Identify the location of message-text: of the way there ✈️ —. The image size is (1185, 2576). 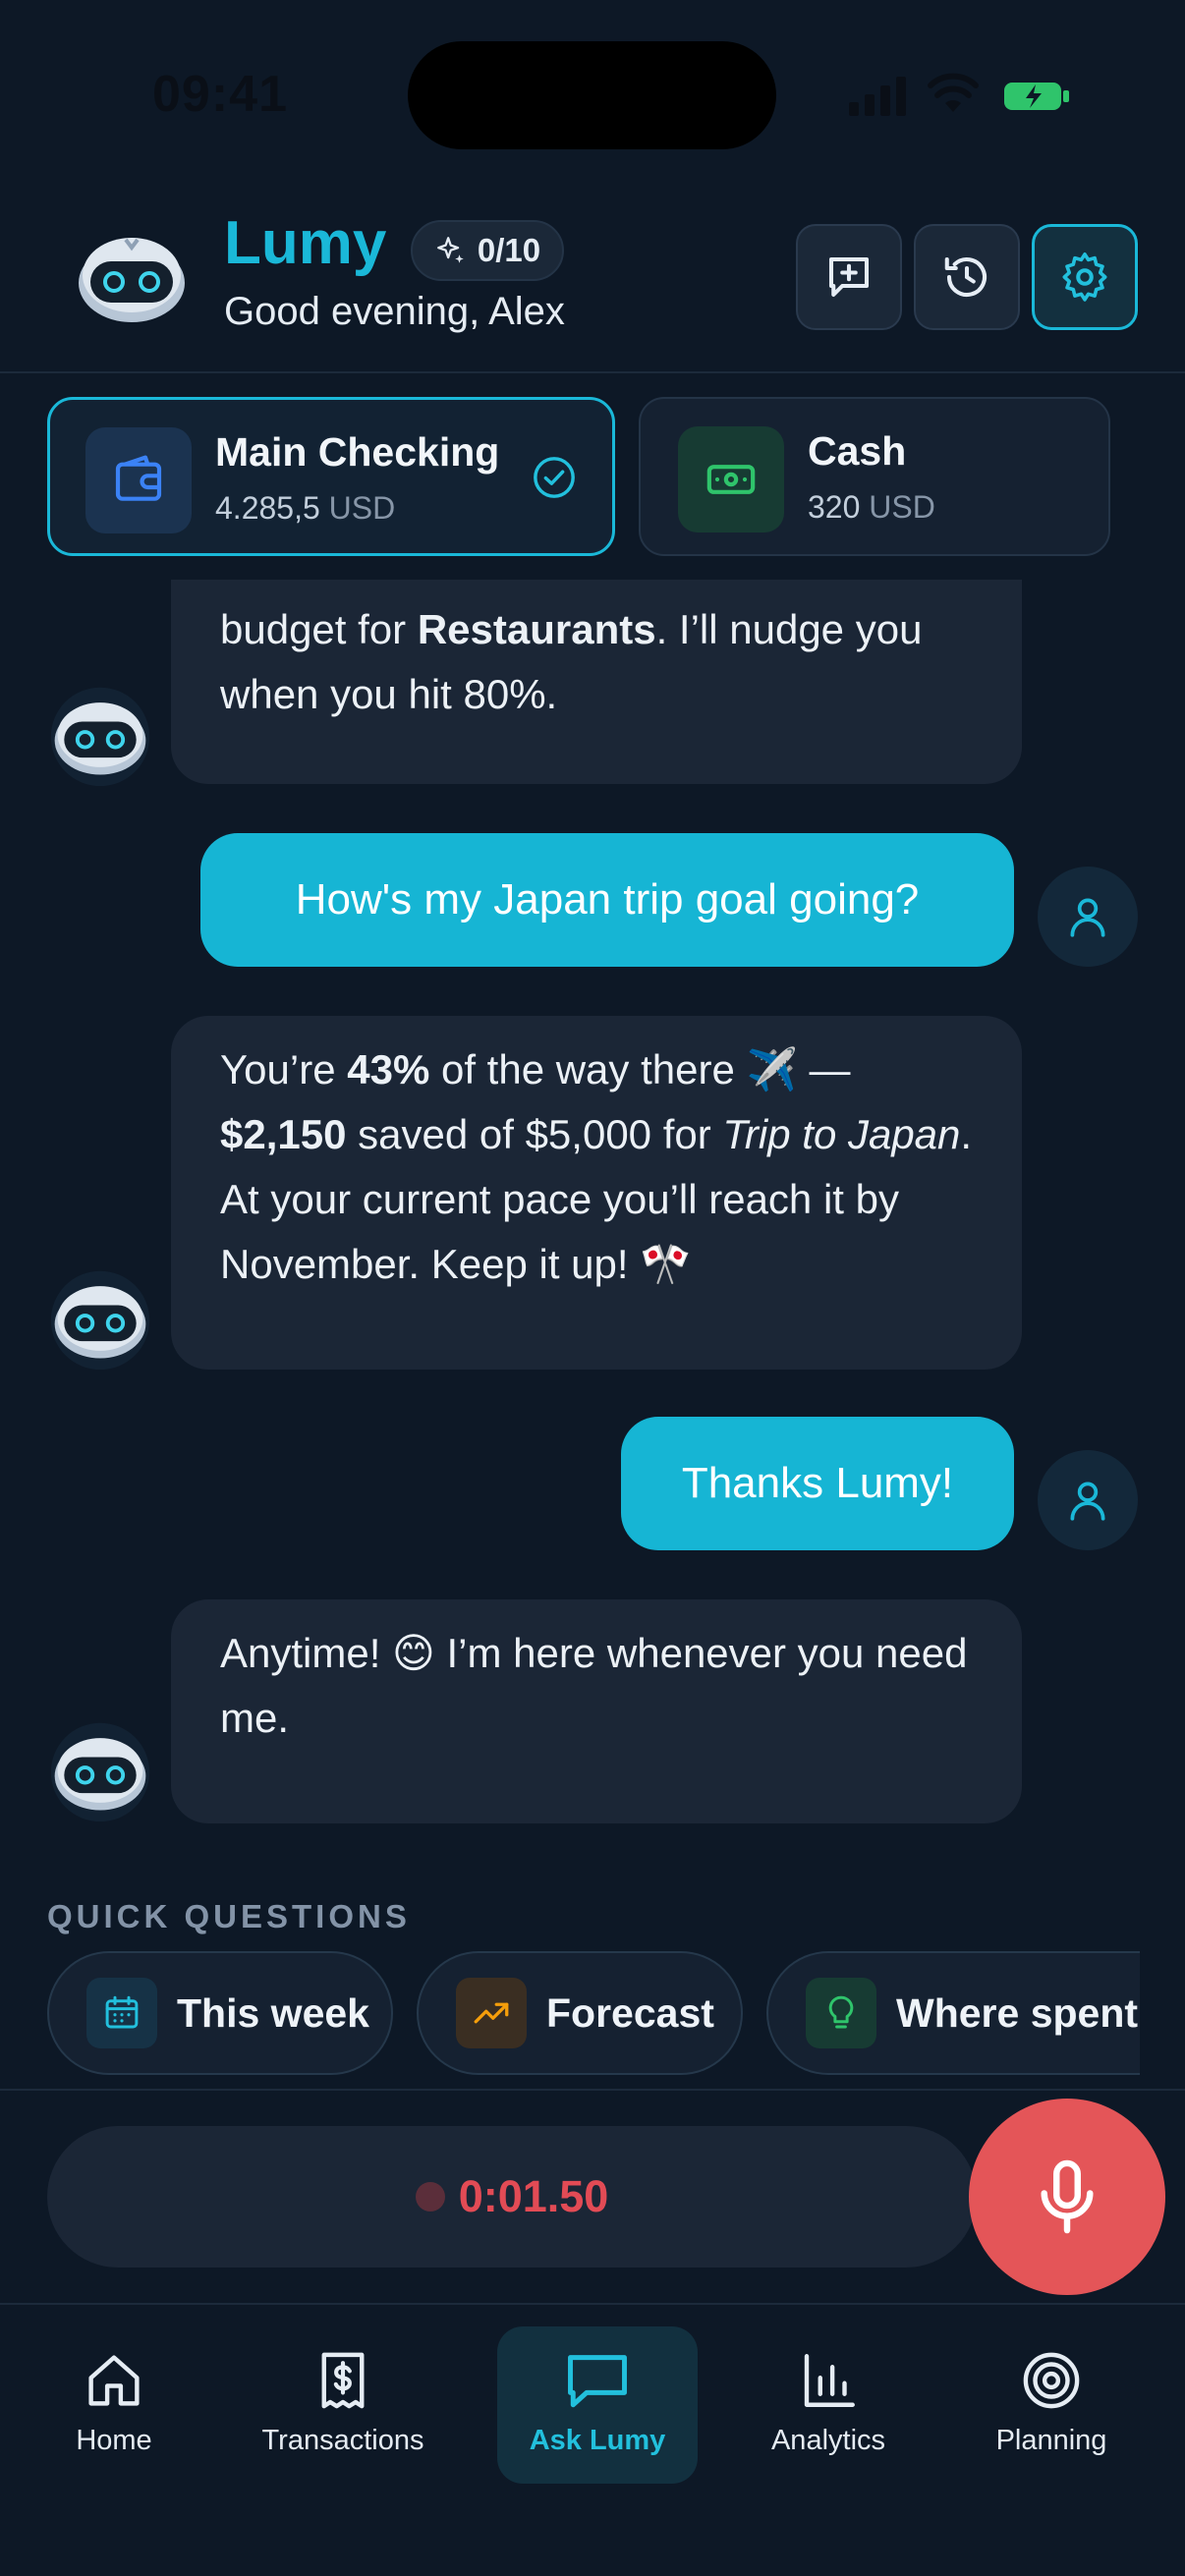
(640, 1069).